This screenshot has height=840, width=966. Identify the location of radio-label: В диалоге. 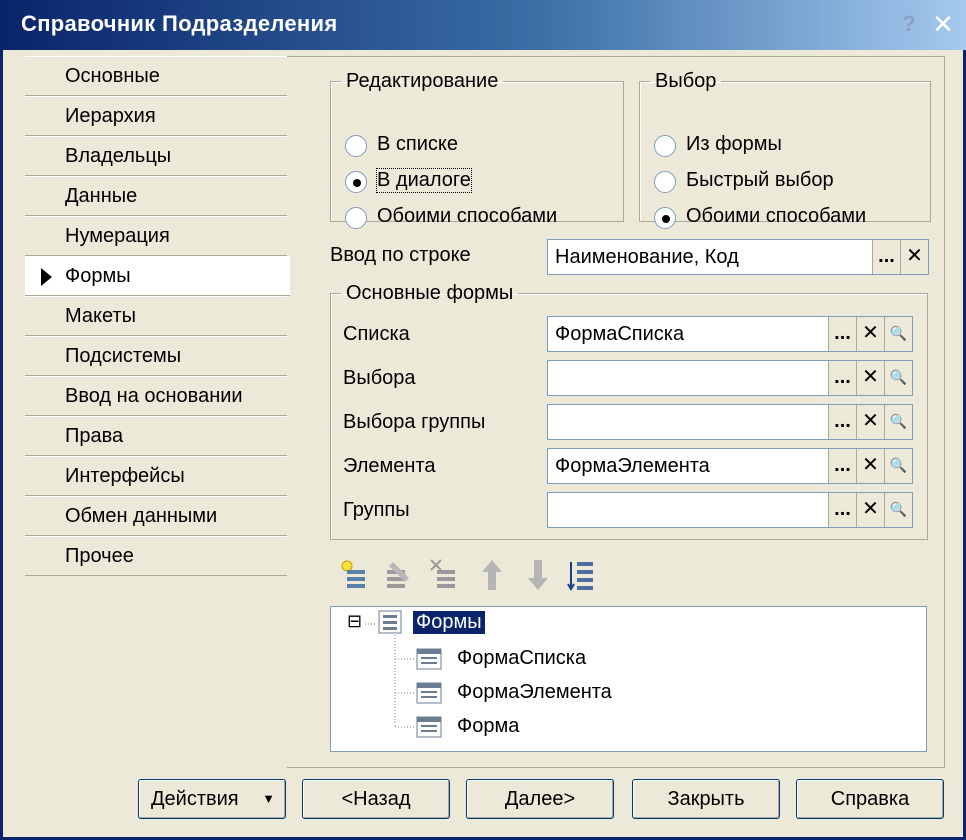
(424, 180).